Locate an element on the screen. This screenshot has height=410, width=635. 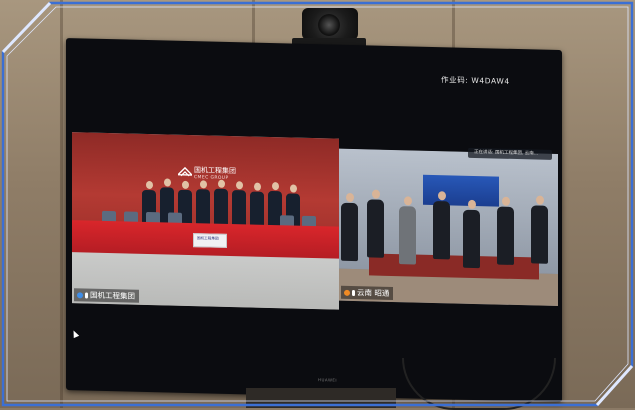
name-placard: 国机工程集团 is located at coordinates (210, 240).